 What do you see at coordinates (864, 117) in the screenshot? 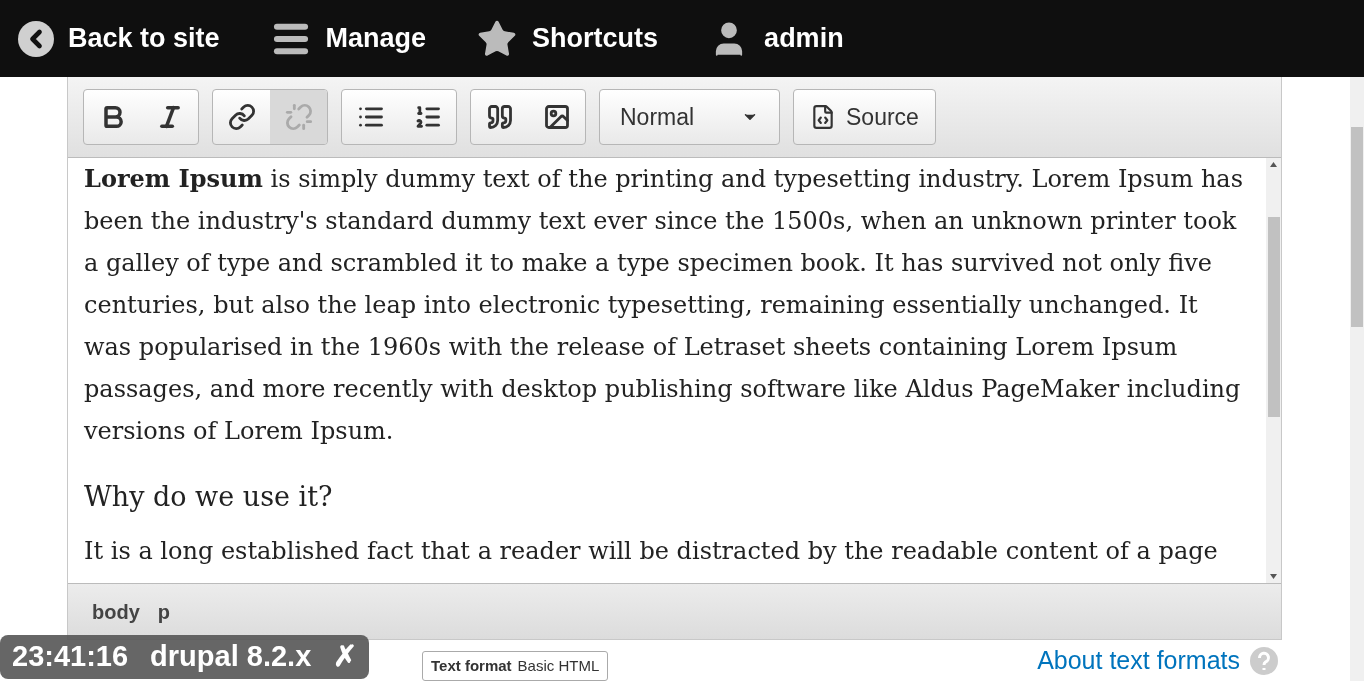
I see `source-button: Source` at bounding box center [864, 117].